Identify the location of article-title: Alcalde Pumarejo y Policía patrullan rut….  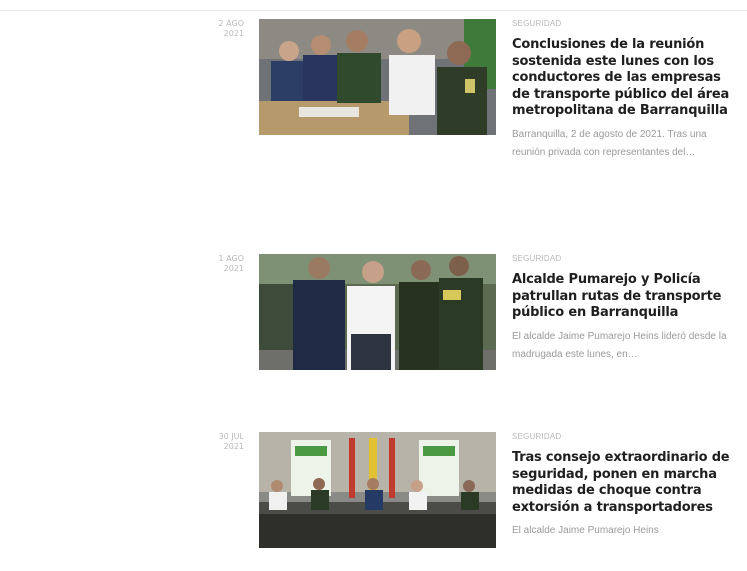
(625, 297).